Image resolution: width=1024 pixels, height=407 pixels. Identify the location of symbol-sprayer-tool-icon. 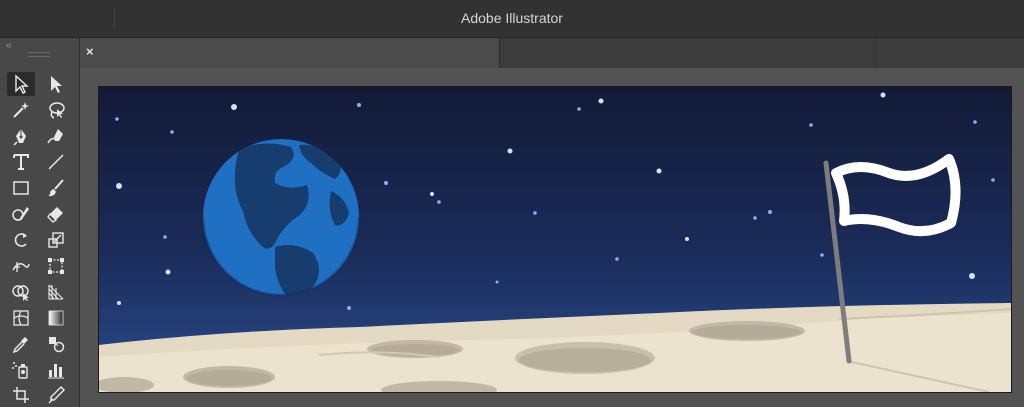
(20, 370).